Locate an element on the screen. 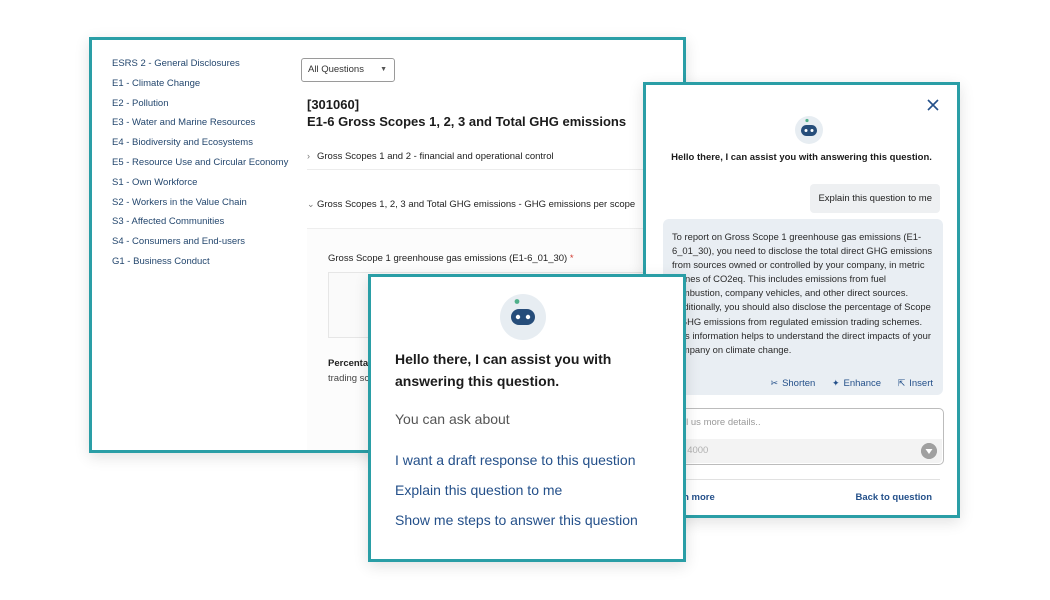 The width and height of the screenshot is (1050, 600). question-filter-select: All Questions ▼ is located at coordinates (348, 70).